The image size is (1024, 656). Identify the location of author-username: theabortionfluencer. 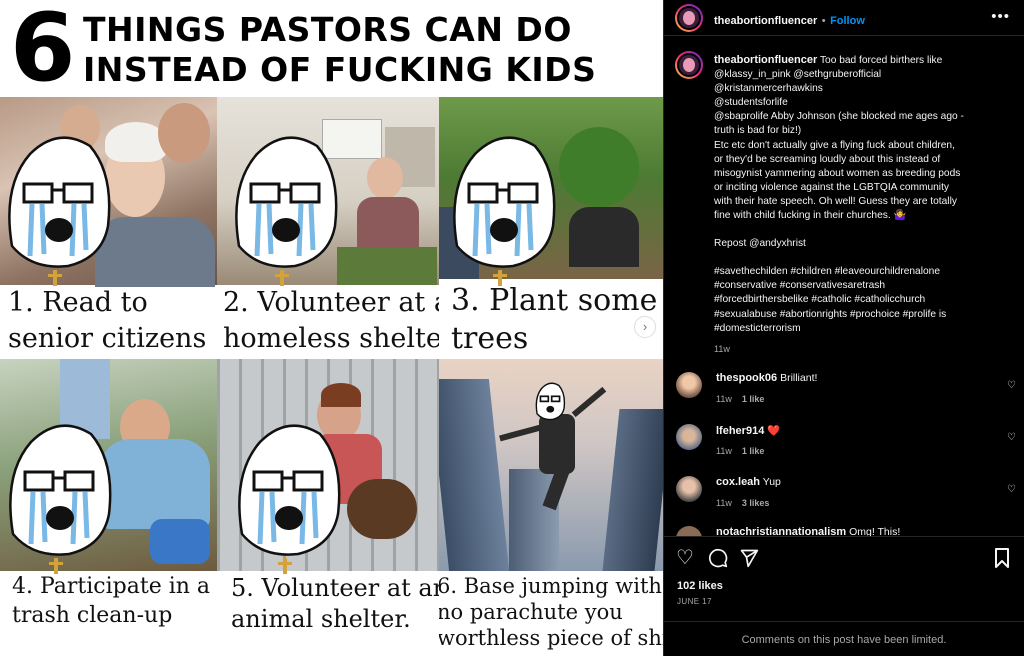
(765, 21).